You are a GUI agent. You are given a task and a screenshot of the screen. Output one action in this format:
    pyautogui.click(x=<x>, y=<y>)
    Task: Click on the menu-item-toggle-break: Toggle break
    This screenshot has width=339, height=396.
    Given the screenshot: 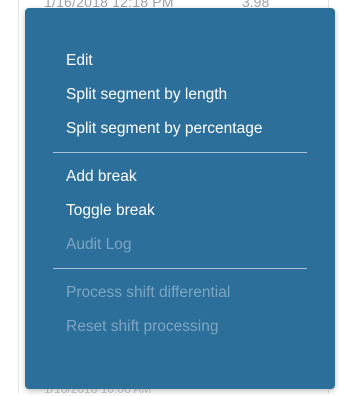 What is the action you would take?
    pyautogui.click(x=180, y=211)
    